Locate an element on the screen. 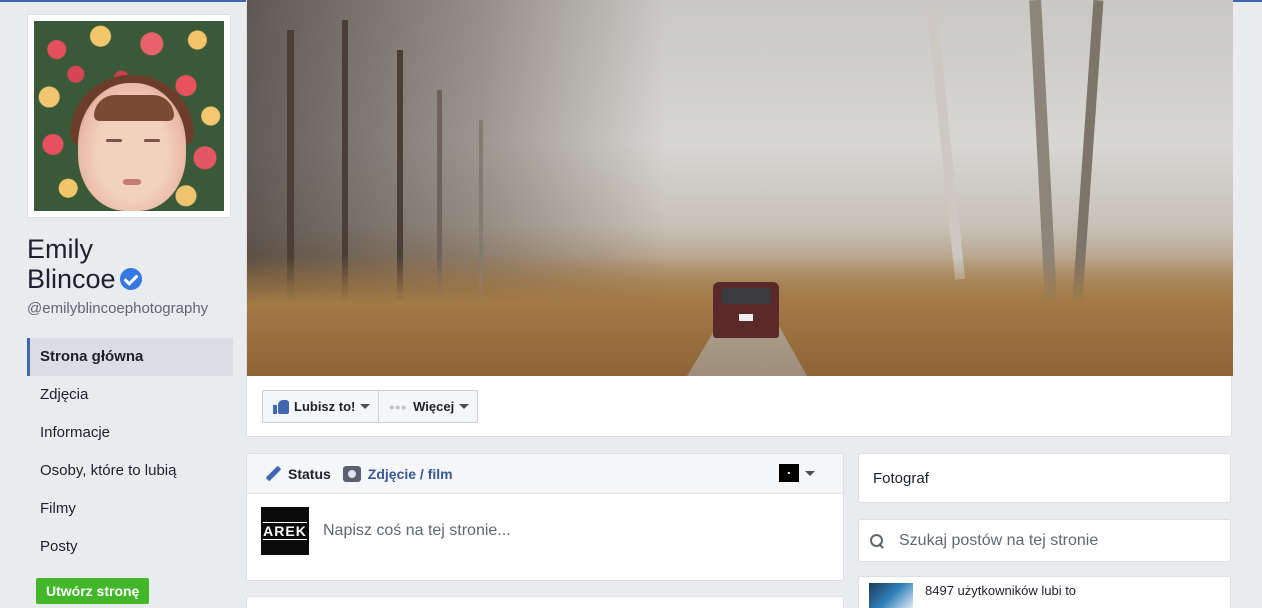  more-dots-icon: ••• is located at coordinates (398, 406).